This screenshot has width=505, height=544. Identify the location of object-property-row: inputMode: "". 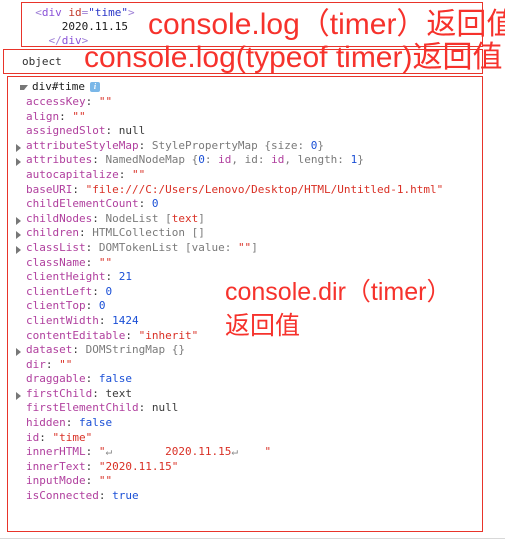
(69, 481).